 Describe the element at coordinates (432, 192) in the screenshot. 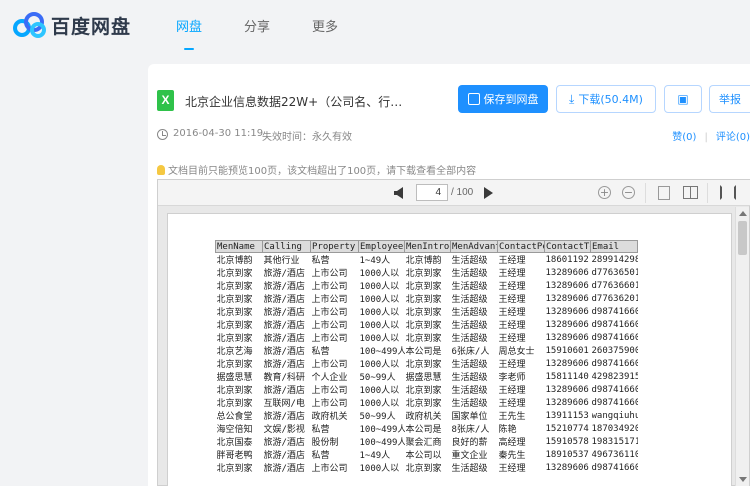

I see `page-number-input: 4` at that location.